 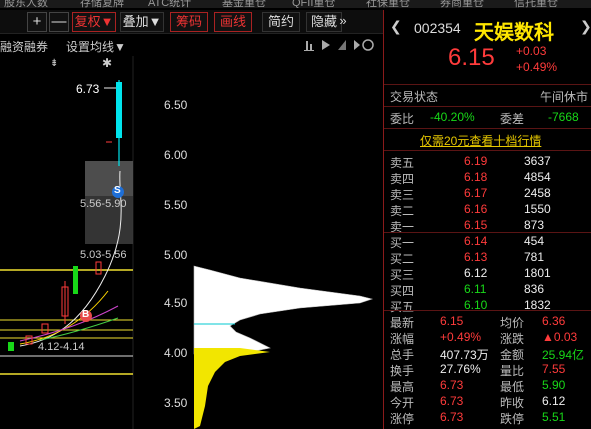 I want to click on stat-label: 总手, so click(x=402, y=355).